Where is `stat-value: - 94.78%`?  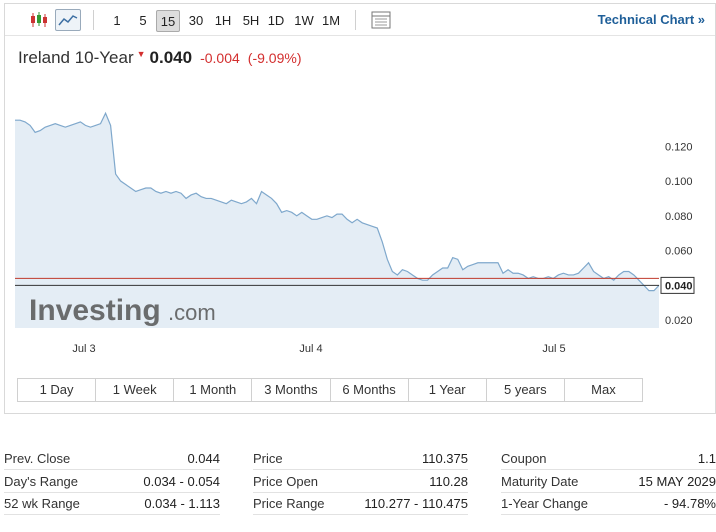 stat-value: - 94.78% is located at coordinates (689, 503).